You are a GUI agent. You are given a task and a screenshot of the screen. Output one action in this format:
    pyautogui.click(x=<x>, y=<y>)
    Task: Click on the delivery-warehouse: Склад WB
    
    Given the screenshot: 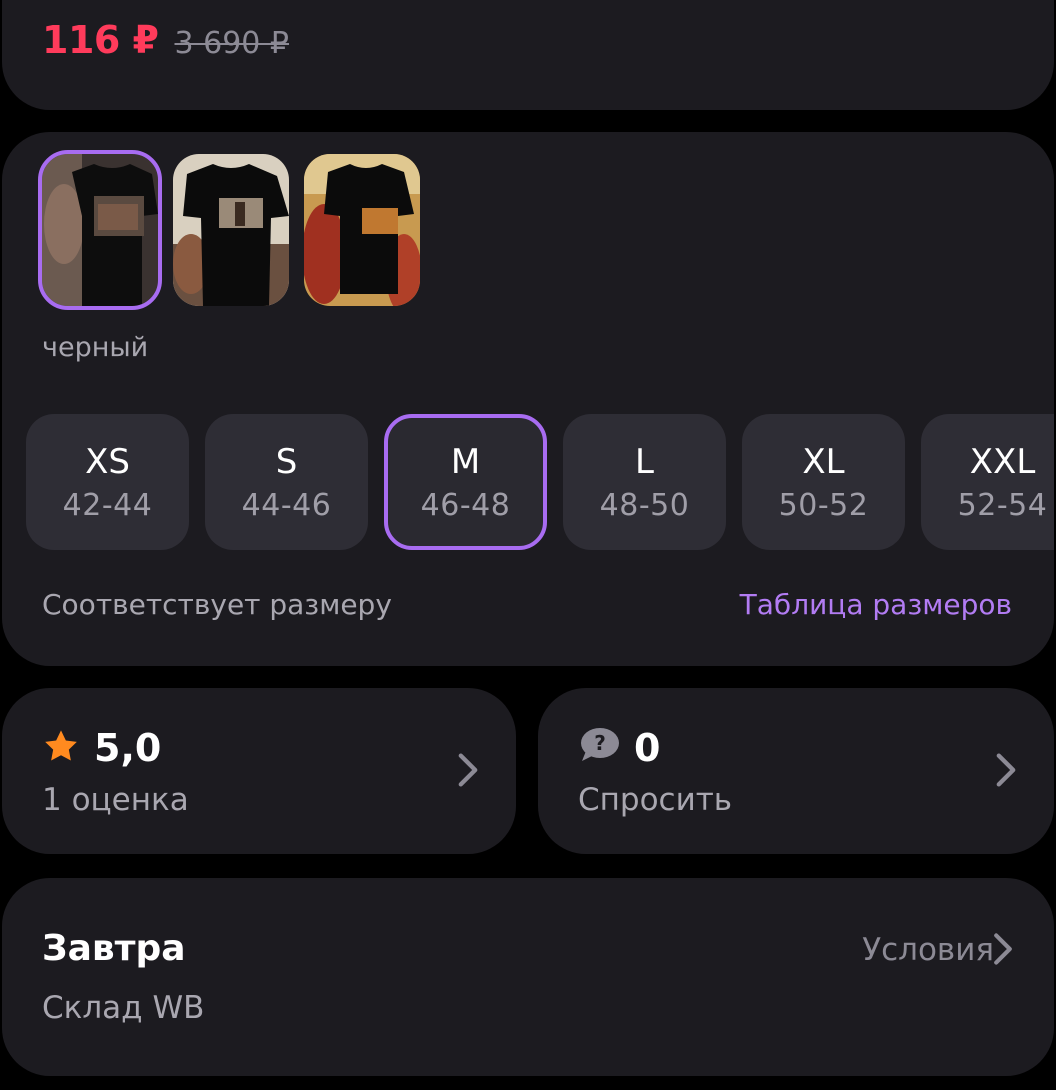 What is the action you would take?
    pyautogui.click(x=123, y=1008)
    